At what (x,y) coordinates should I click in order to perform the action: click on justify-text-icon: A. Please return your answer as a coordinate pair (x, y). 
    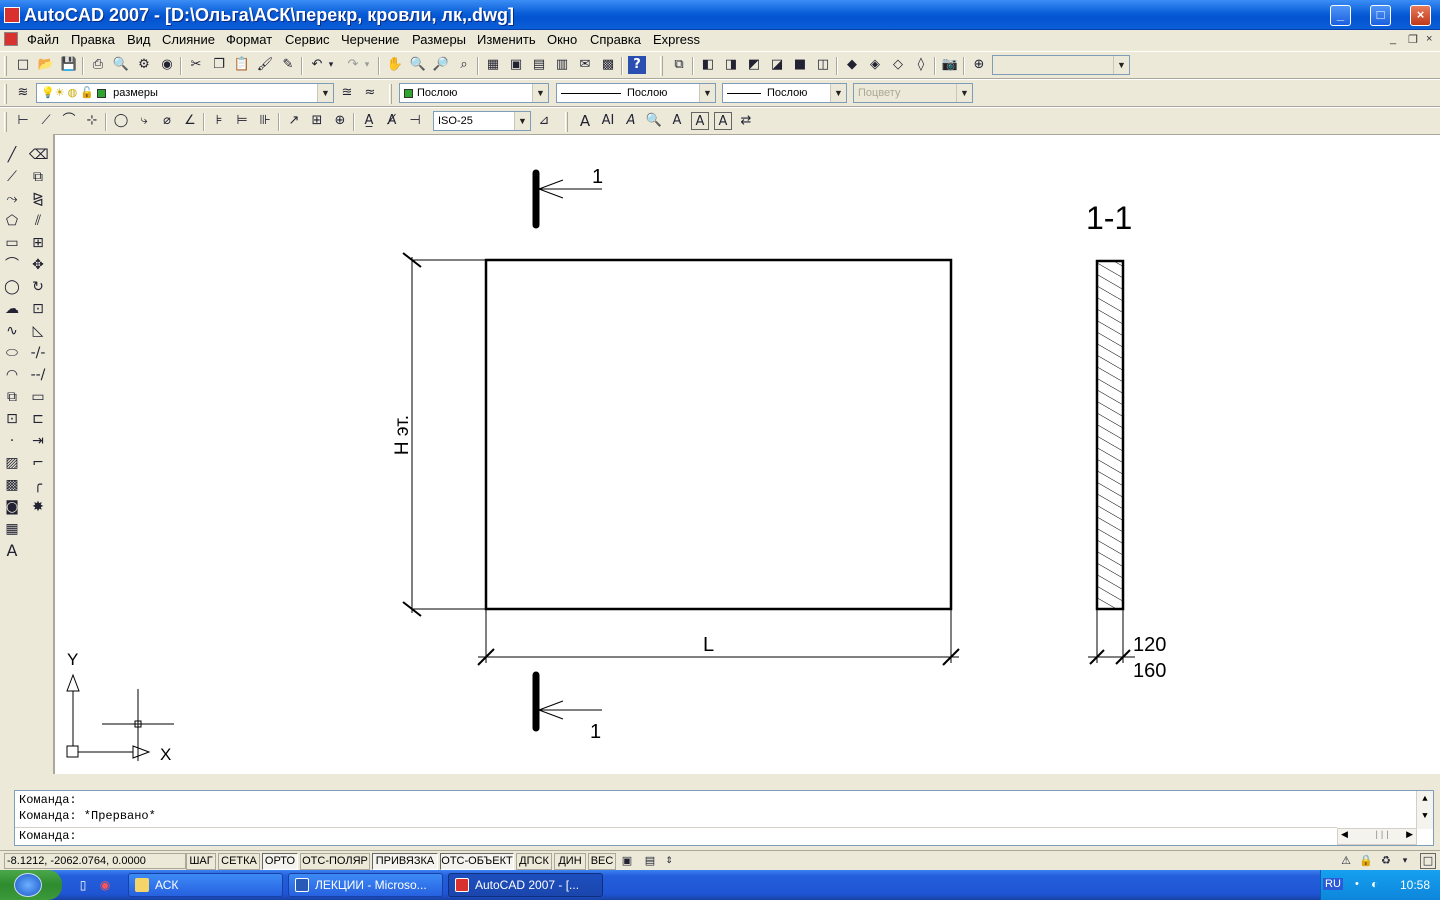
    Looking at the image, I should click on (723, 121).